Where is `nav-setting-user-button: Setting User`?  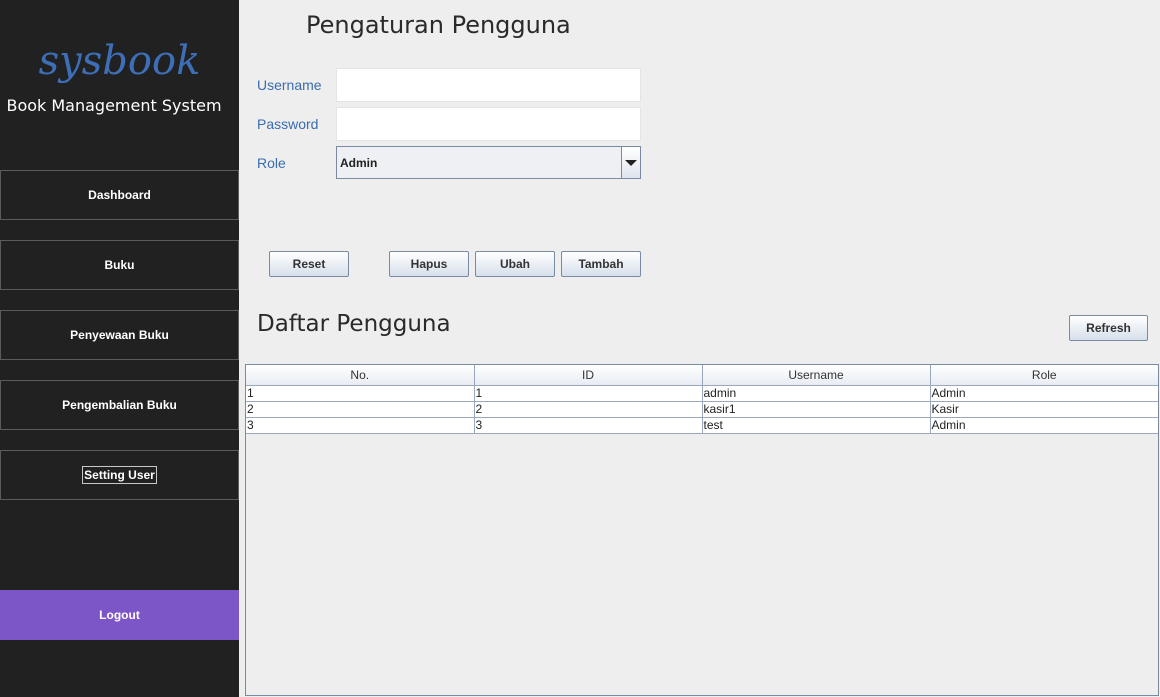
nav-setting-user-button: Setting User is located at coordinates (119, 475).